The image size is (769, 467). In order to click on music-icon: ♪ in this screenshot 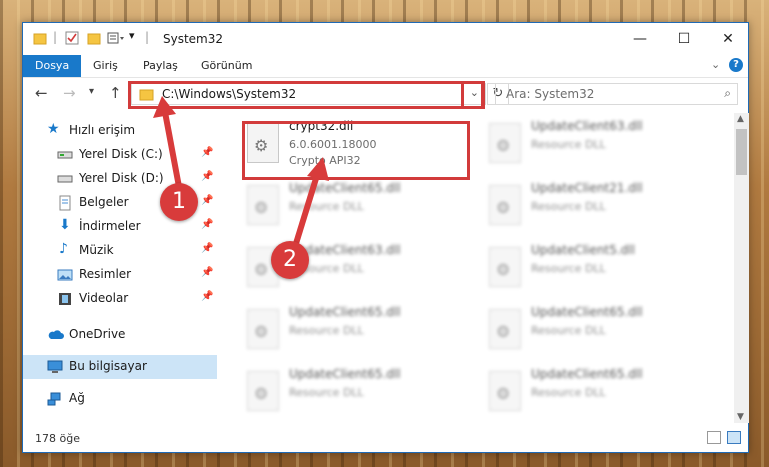, I will do `click(63, 249)`.